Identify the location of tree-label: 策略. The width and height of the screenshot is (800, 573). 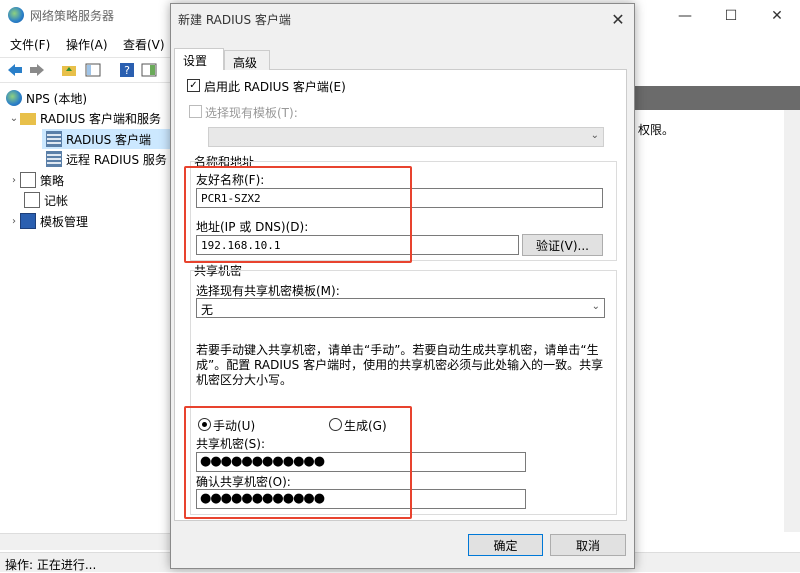
(52, 180).